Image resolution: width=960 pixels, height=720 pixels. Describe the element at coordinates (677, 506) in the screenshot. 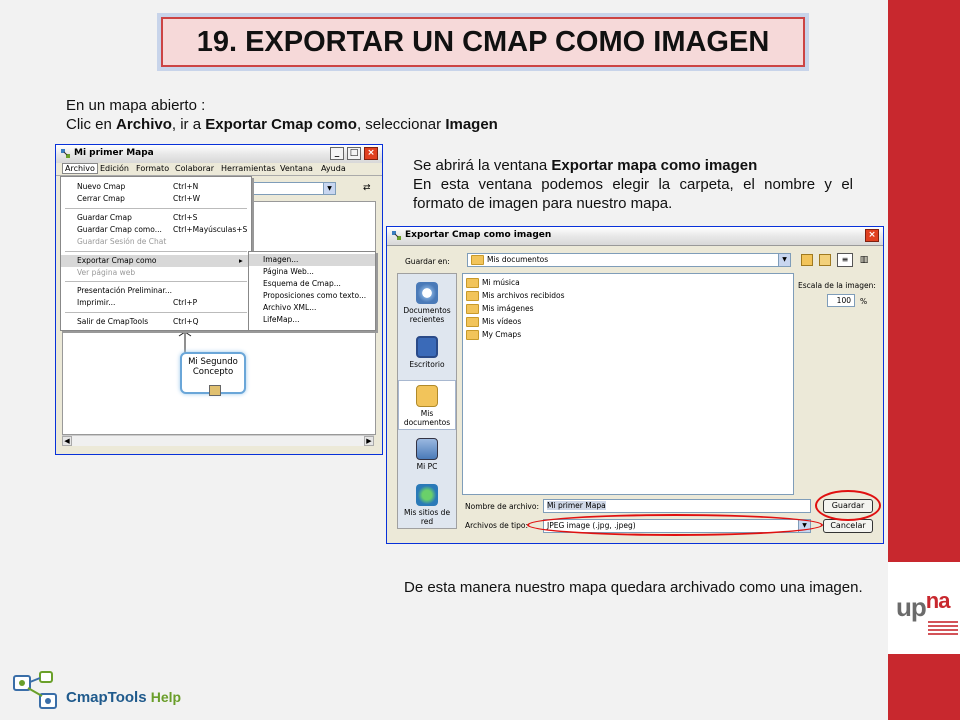

I see `filename-input: Mi primer Mapa` at that location.